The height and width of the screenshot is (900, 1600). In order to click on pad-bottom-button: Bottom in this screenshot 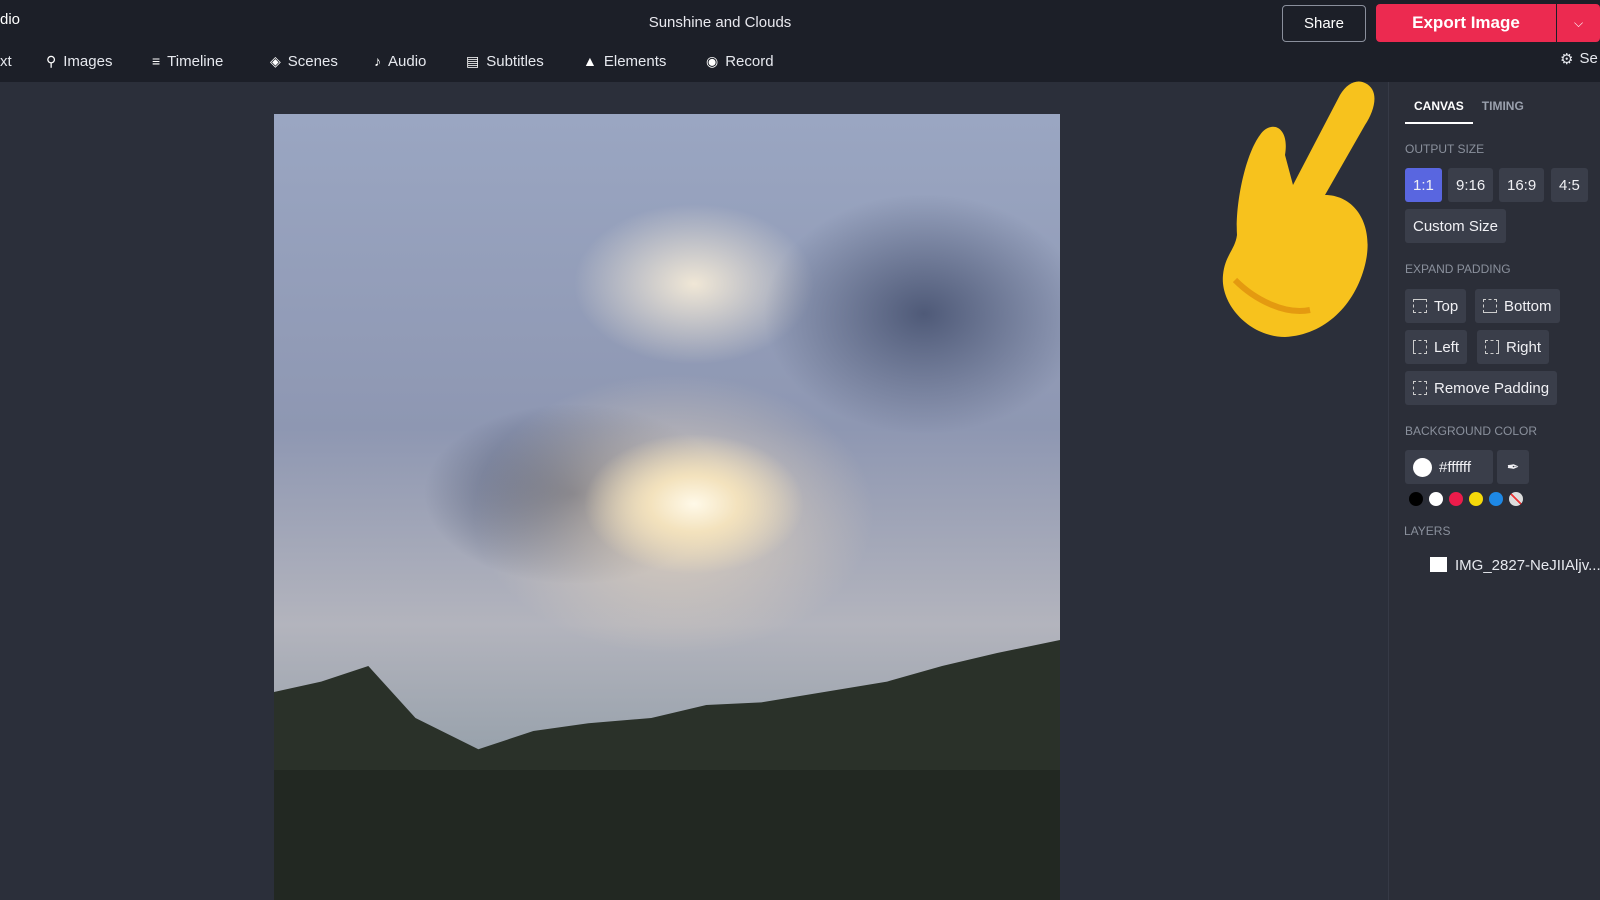, I will do `click(1517, 306)`.